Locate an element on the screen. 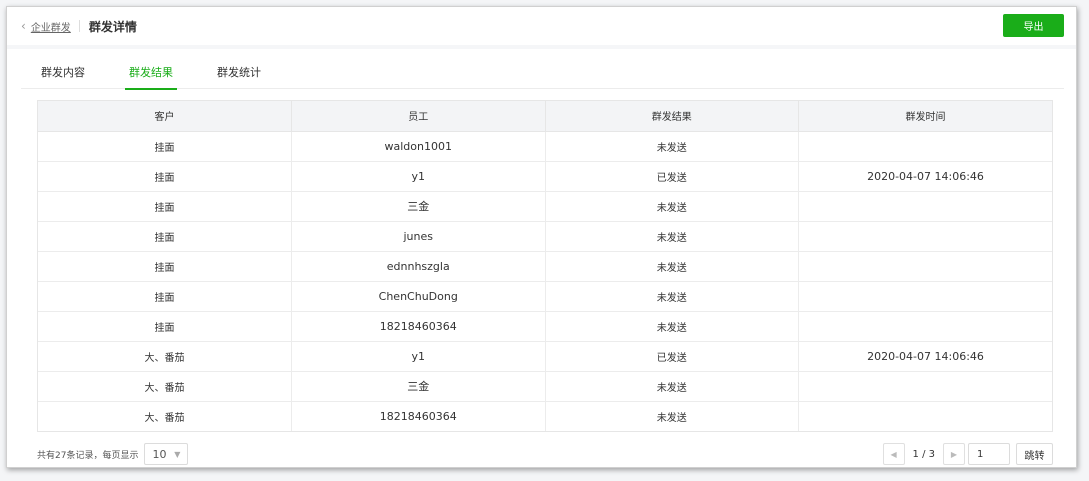  table-row: 大、番茄 三金 未发送 is located at coordinates (545, 386).